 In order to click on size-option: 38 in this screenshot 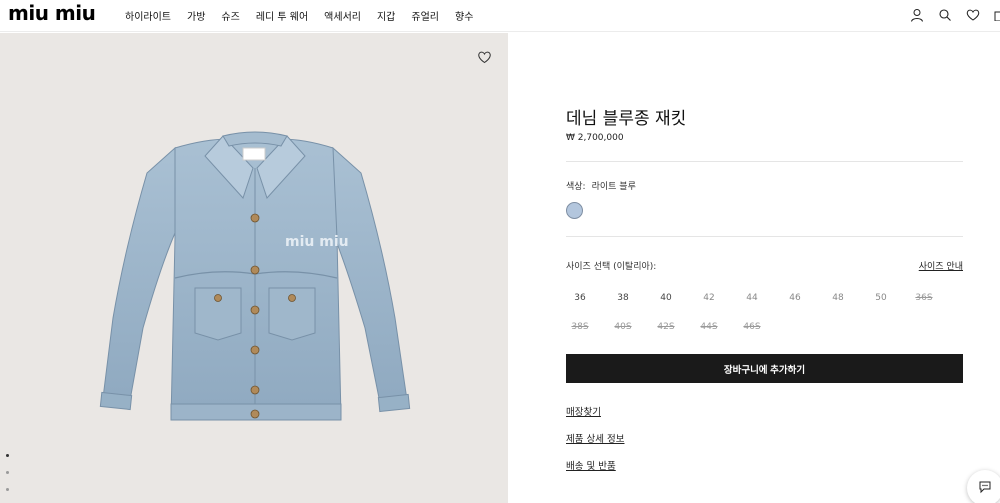, I will do `click(623, 298)`.